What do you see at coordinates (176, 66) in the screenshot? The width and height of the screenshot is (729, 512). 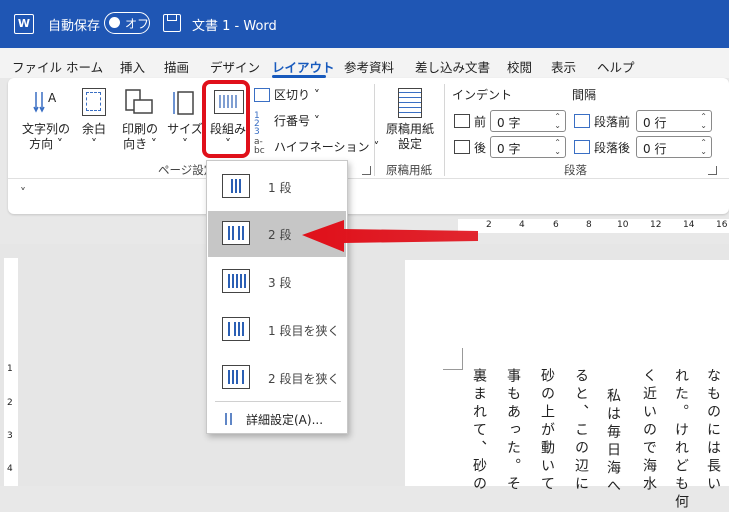 I see `tab-draw: 描画` at bounding box center [176, 66].